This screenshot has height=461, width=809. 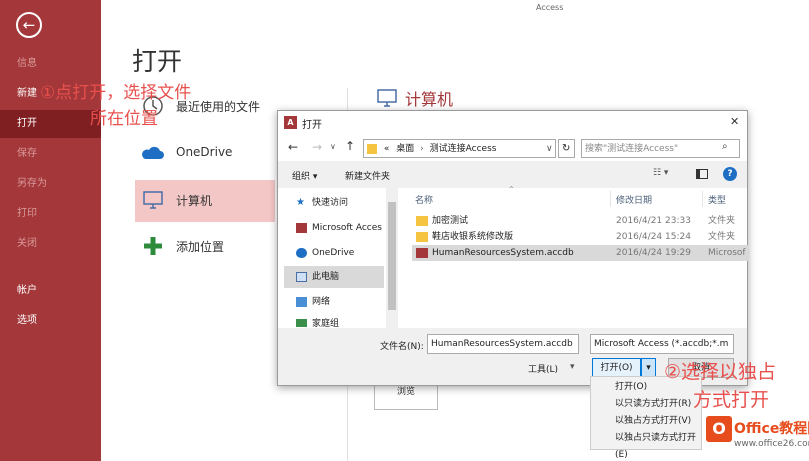 I want to click on location-label: 添加位置, so click(x=200, y=247).